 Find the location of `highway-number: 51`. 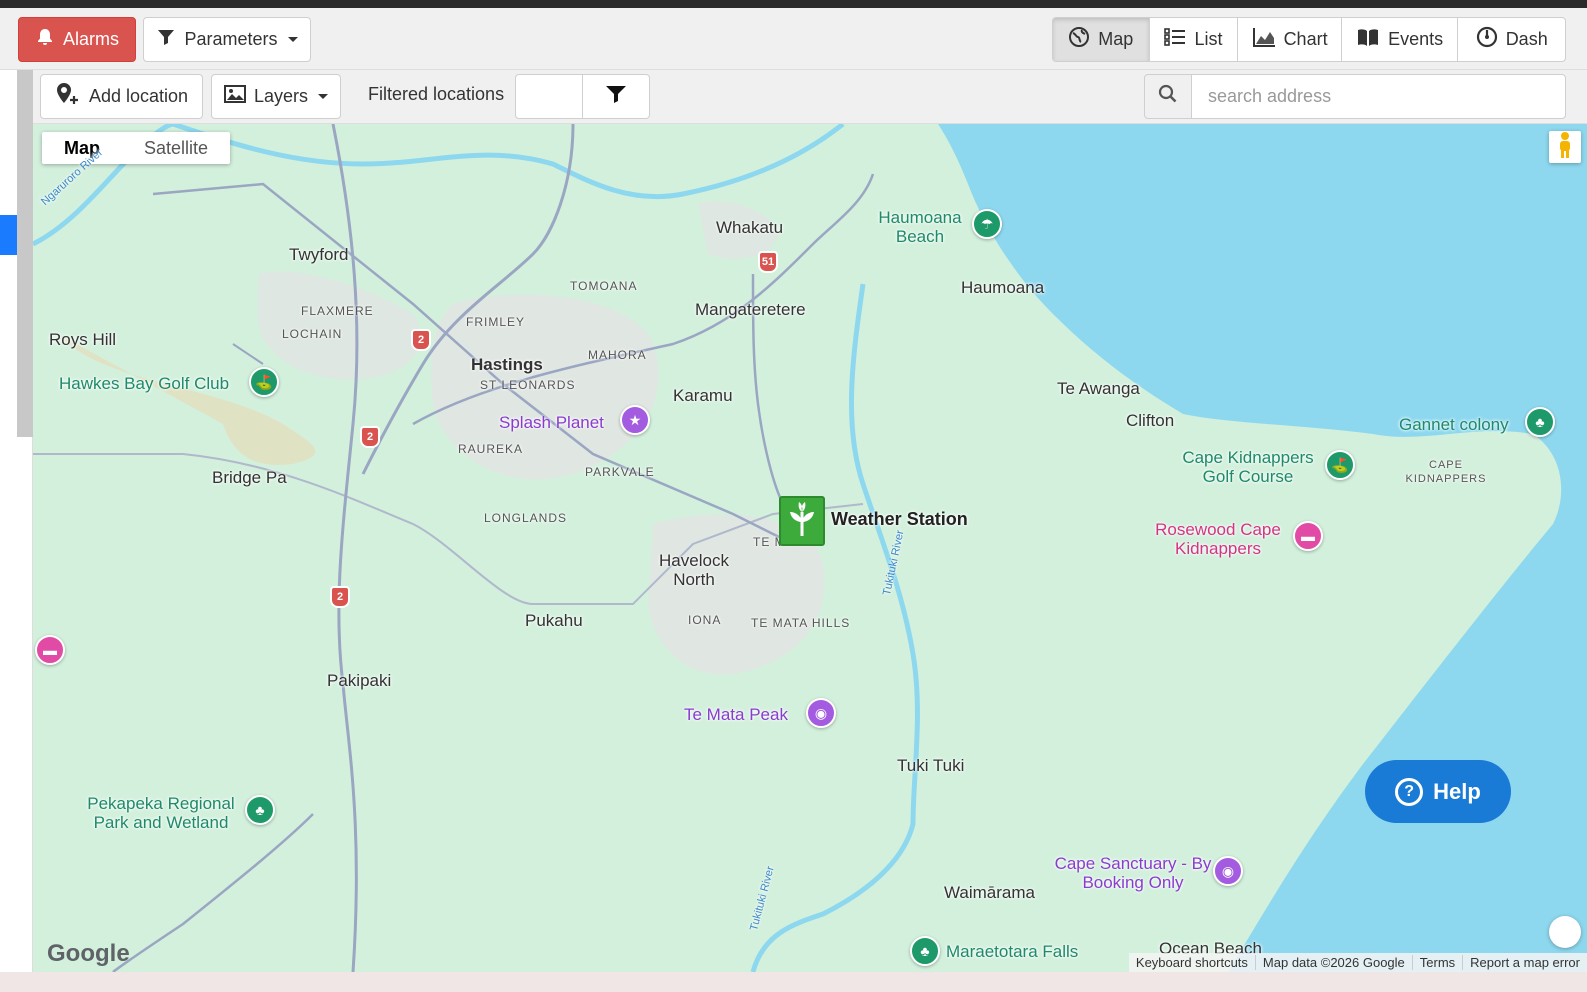

highway-number: 51 is located at coordinates (768, 262).